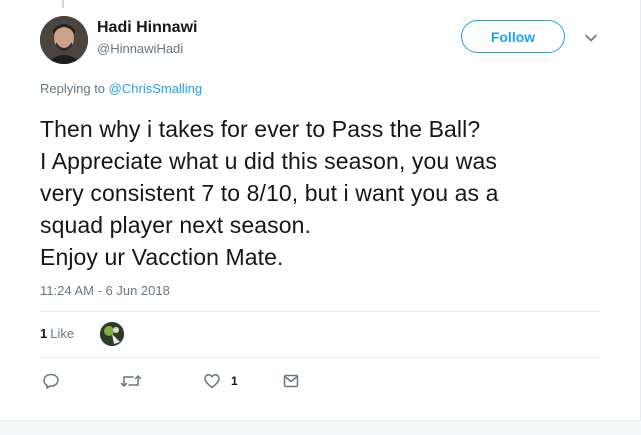 The height and width of the screenshot is (435, 641). I want to click on author-display-name: Hadi Hinnawi, so click(147, 28).